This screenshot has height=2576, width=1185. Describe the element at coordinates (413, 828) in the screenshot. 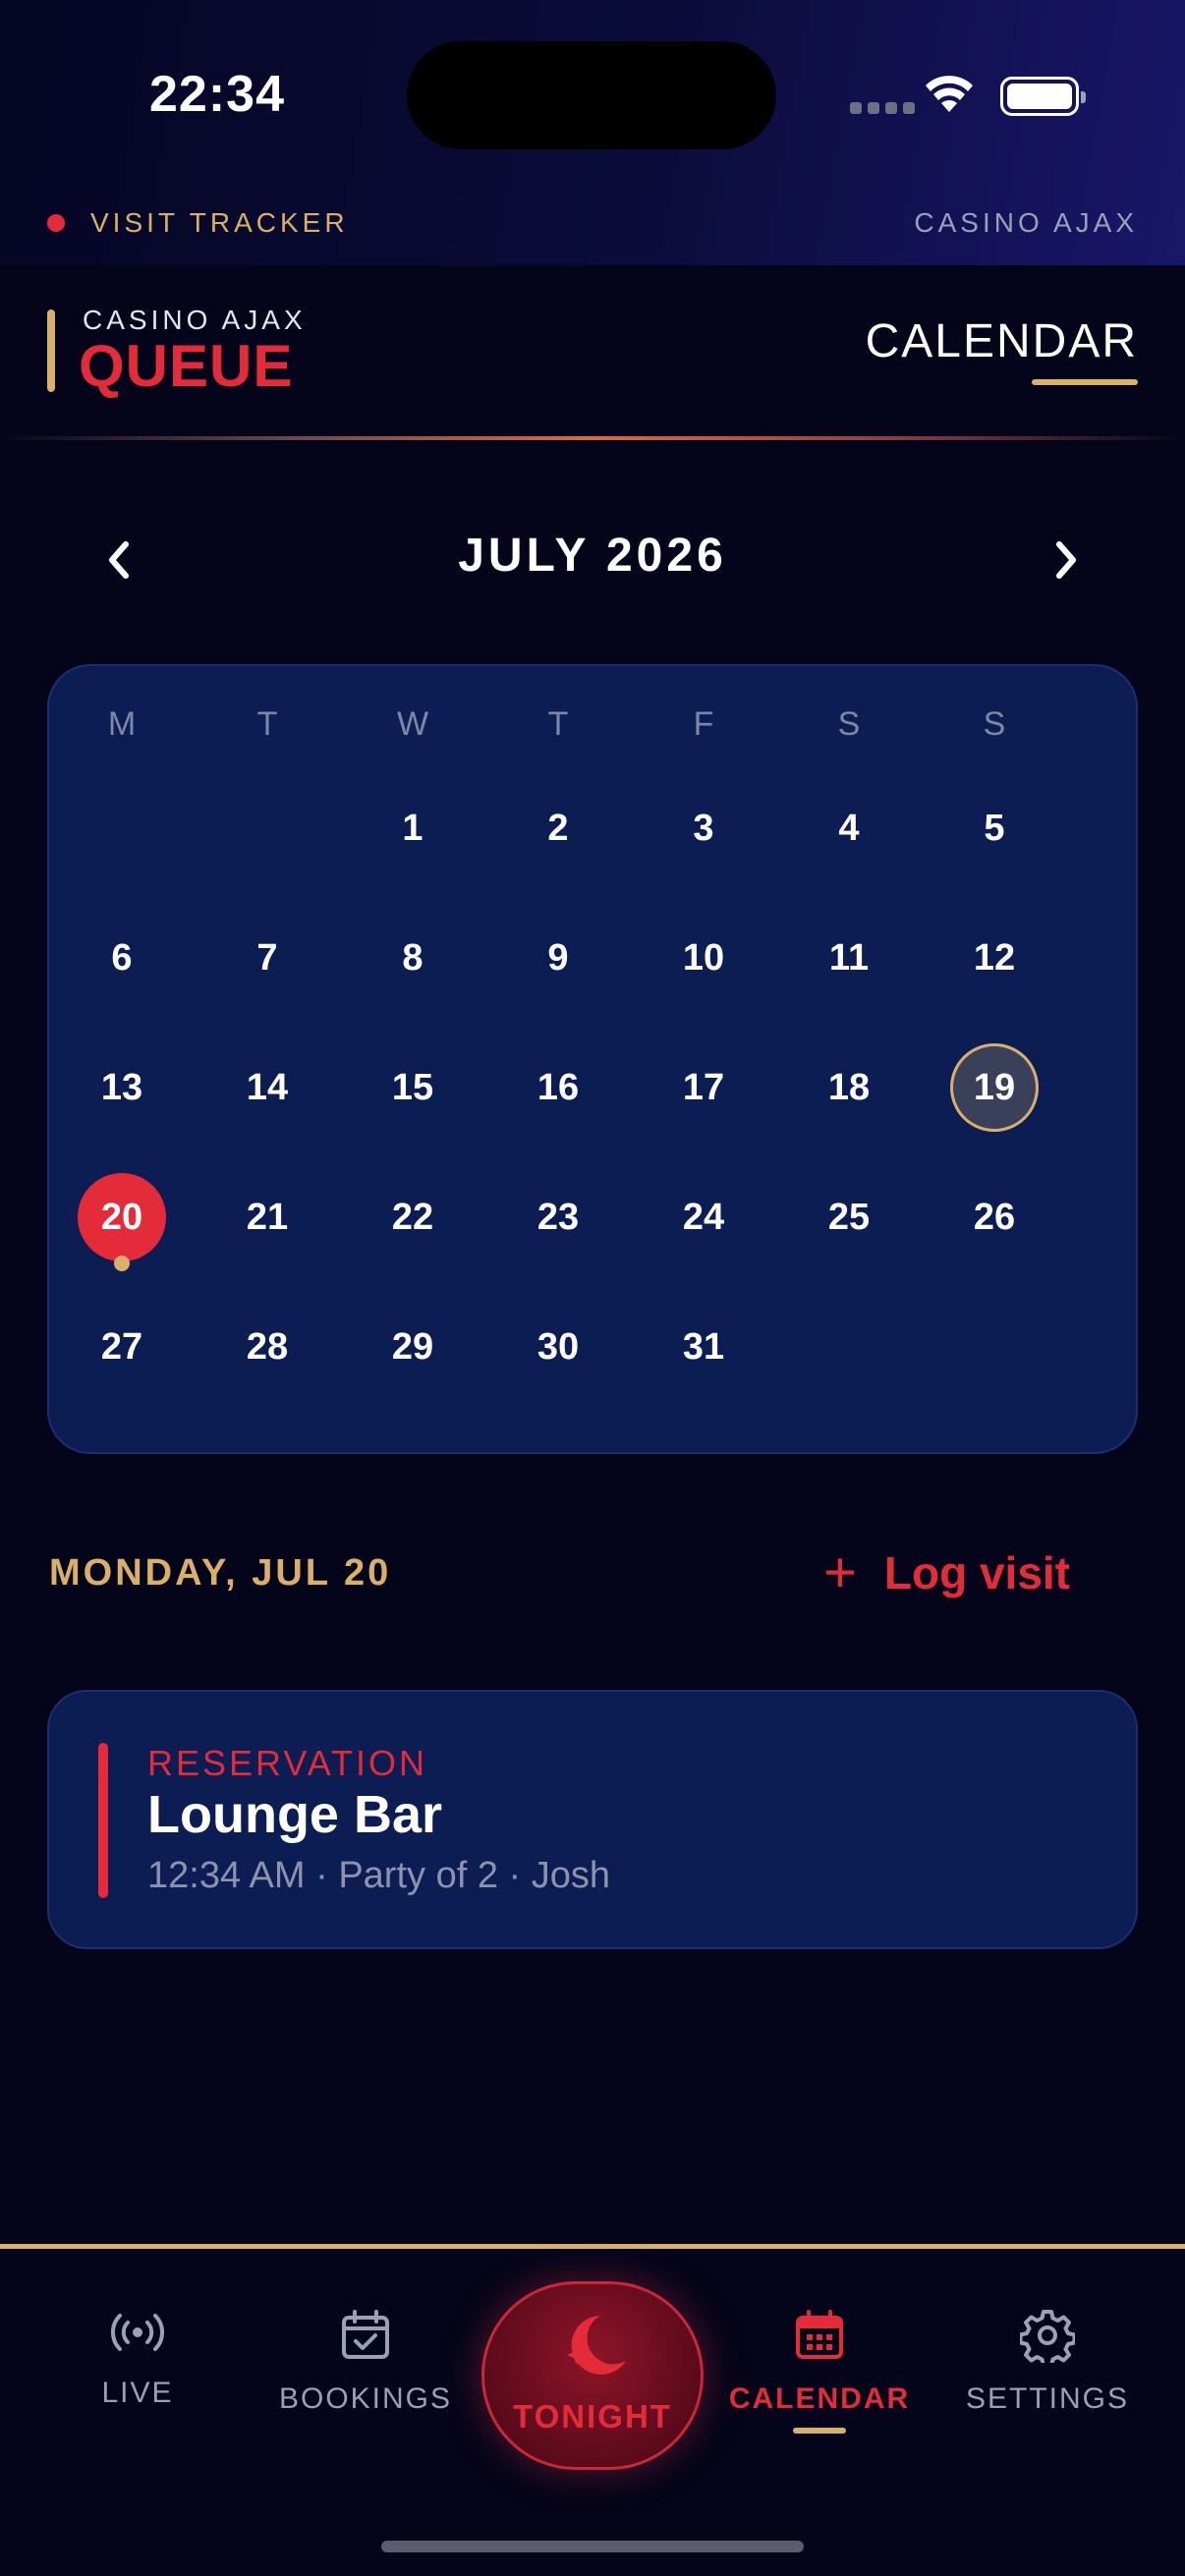

I see `calendar-day: 1` at that location.